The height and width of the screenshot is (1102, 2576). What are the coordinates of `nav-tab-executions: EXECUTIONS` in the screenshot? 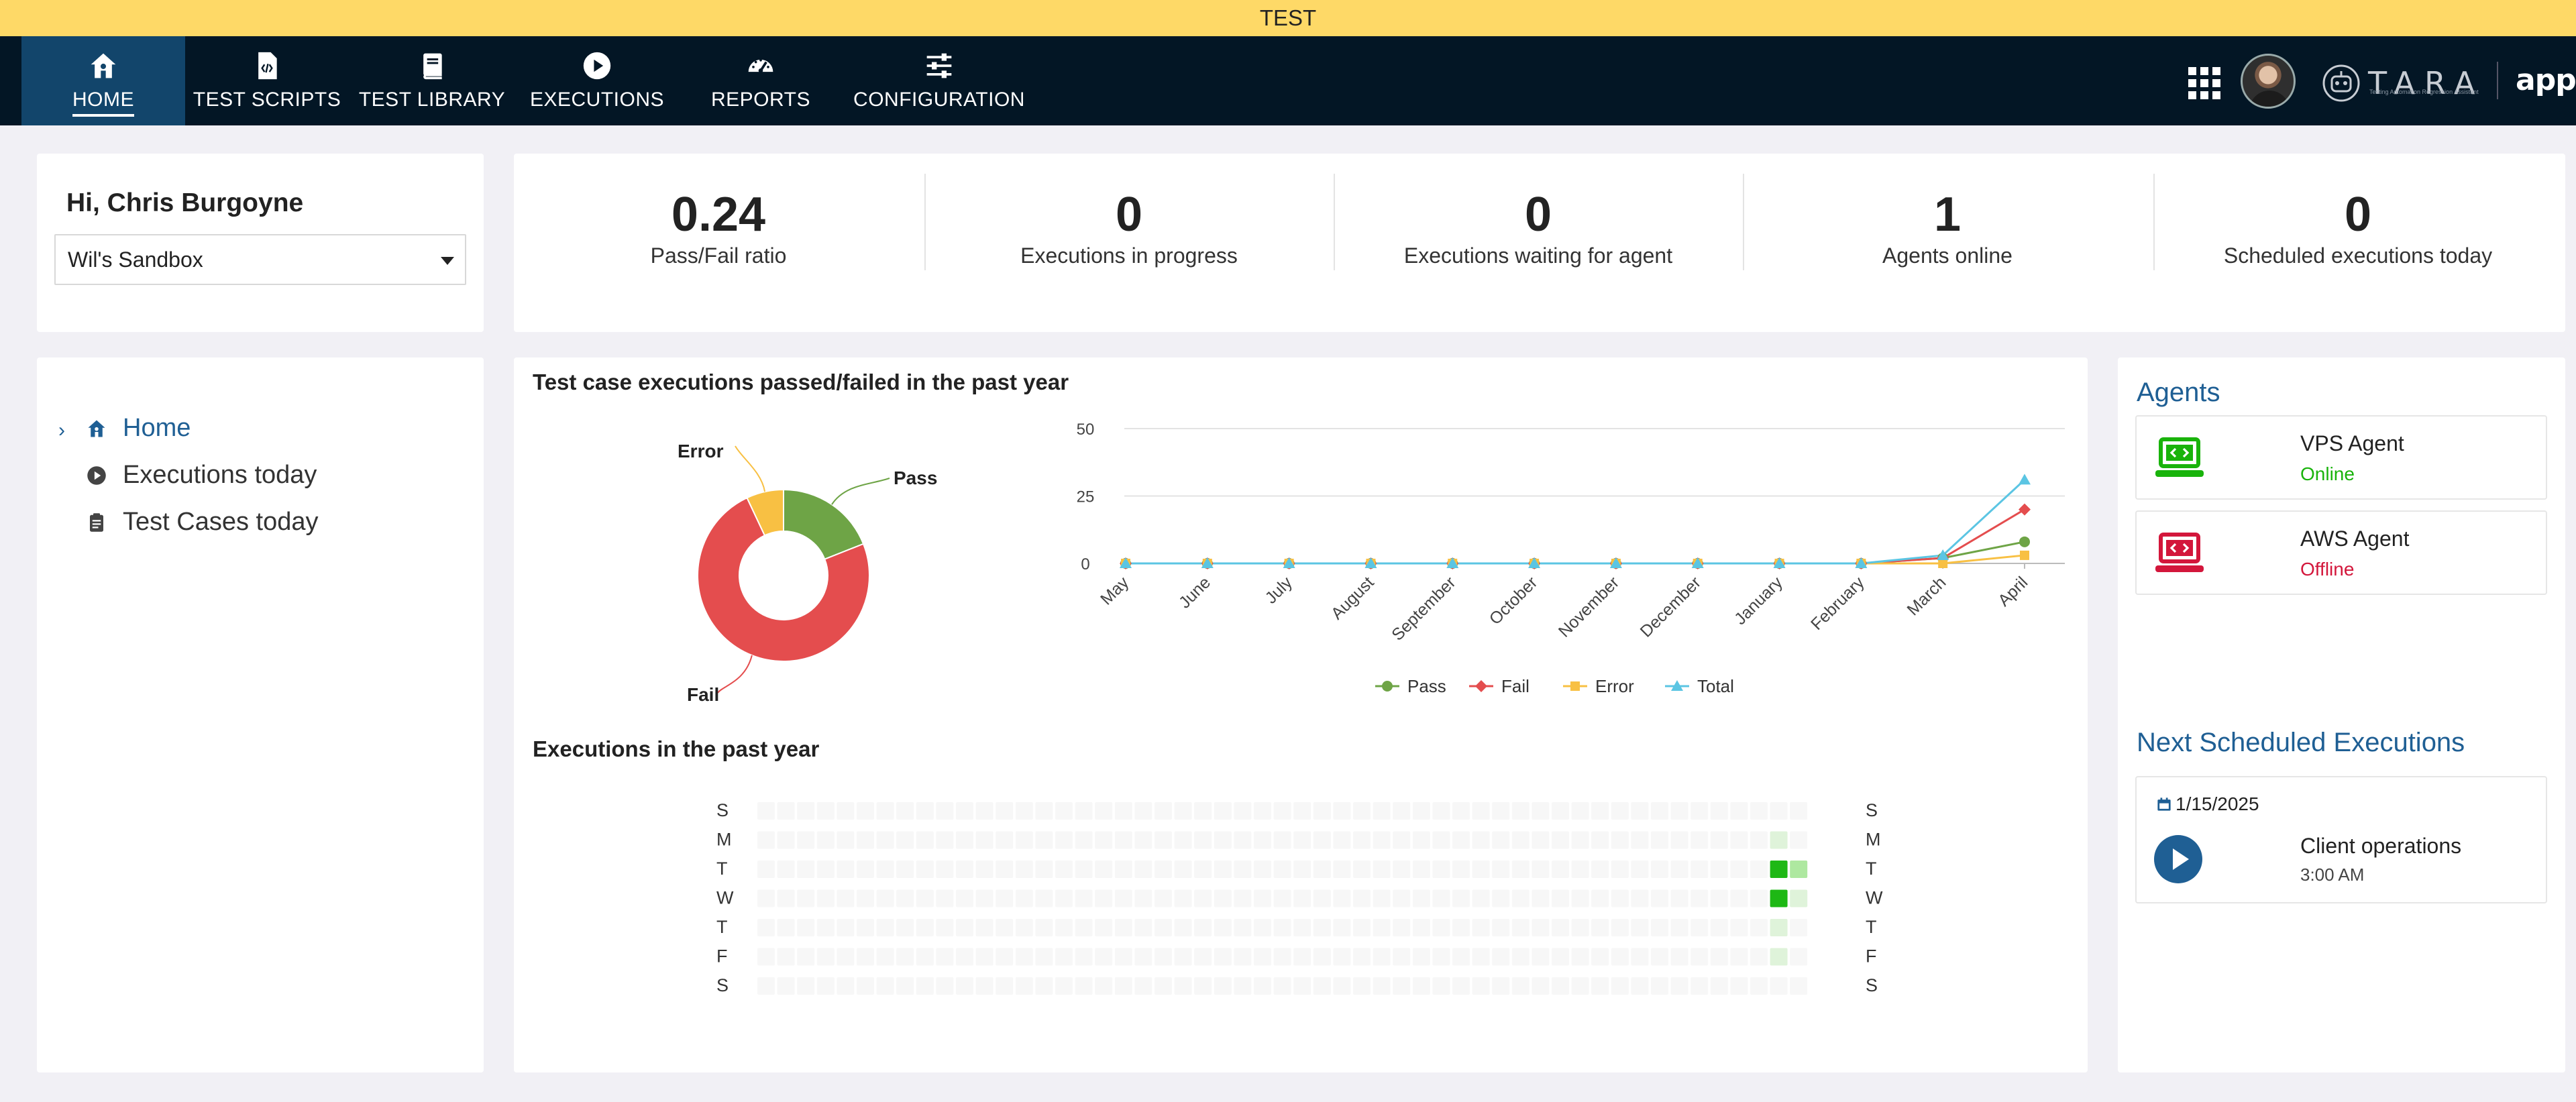 It's located at (597, 80).